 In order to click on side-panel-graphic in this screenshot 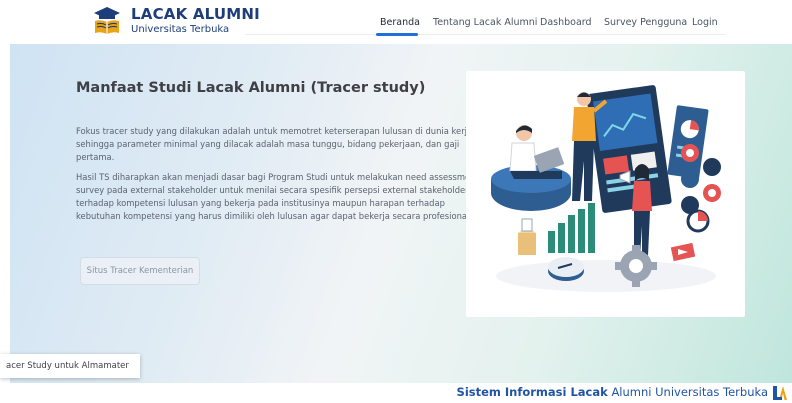, I will do `click(688, 142)`.